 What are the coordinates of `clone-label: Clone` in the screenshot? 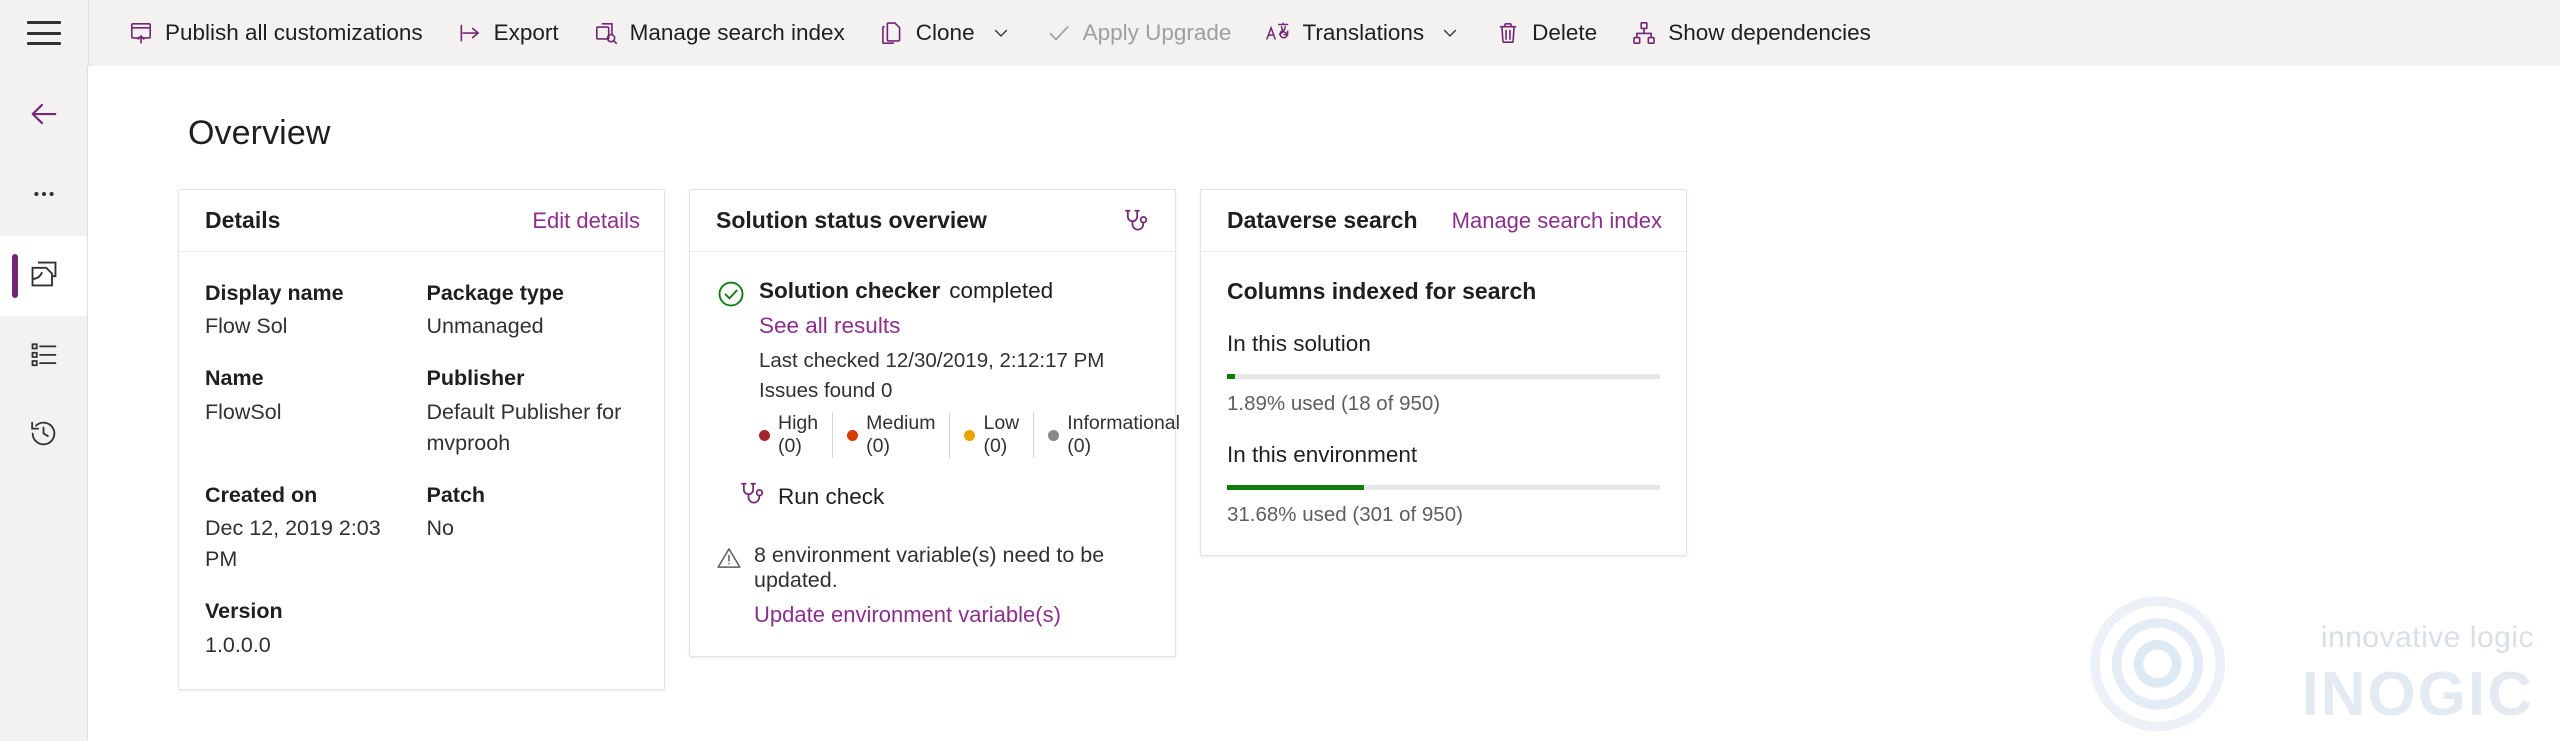 It's located at (945, 32).